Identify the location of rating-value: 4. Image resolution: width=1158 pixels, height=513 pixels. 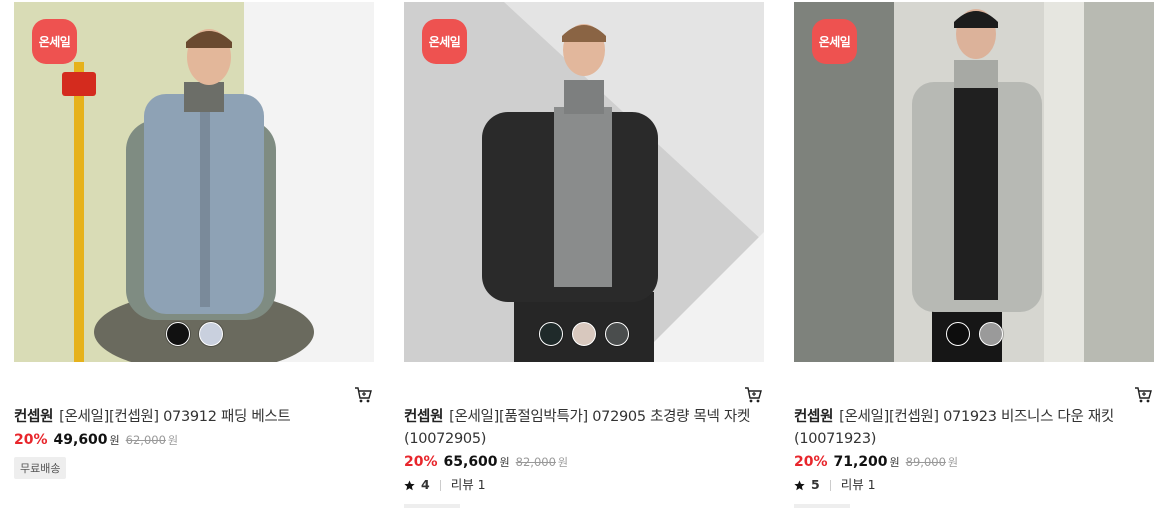
(425, 484).